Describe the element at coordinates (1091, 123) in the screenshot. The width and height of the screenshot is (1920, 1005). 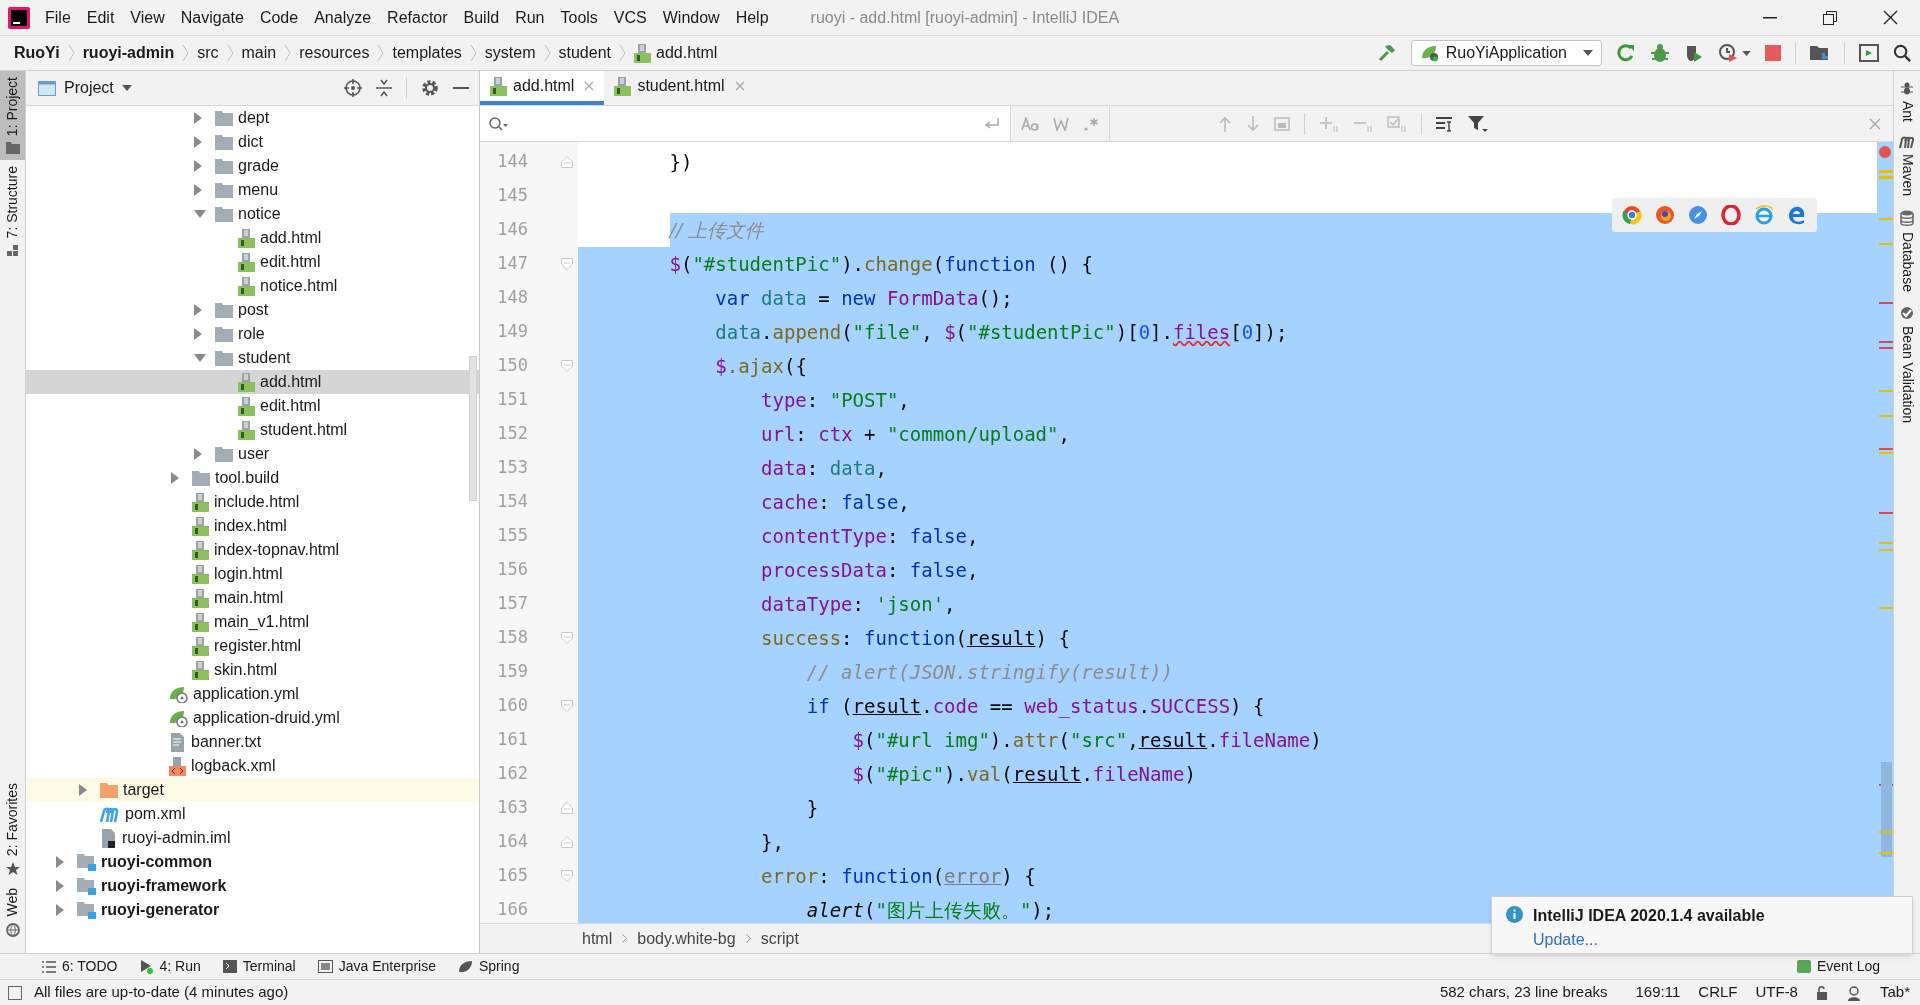
I see `regex-icon` at that location.